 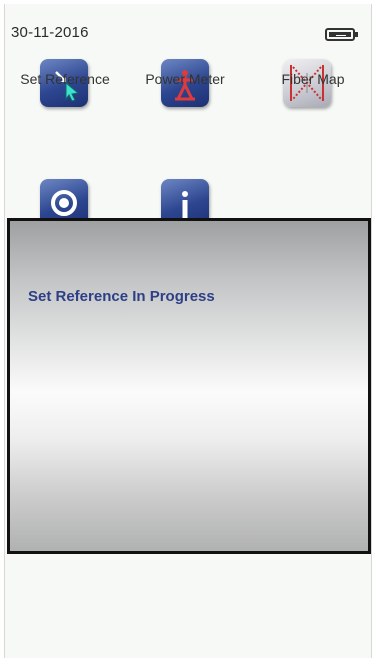 I want to click on app-tile-power-meter: Power Meter, so click(x=195, y=79).